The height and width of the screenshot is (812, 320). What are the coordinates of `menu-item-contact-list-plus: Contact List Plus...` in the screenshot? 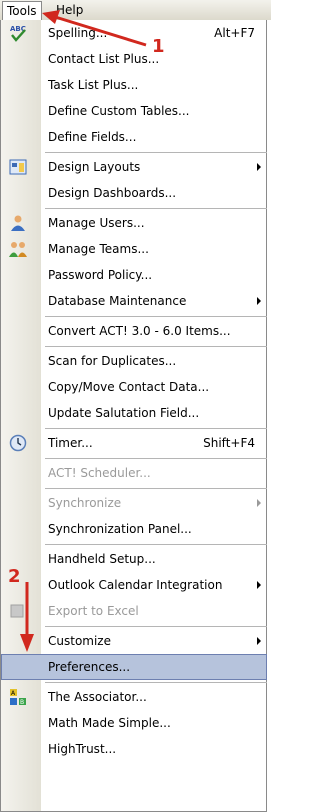 It's located at (134, 59).